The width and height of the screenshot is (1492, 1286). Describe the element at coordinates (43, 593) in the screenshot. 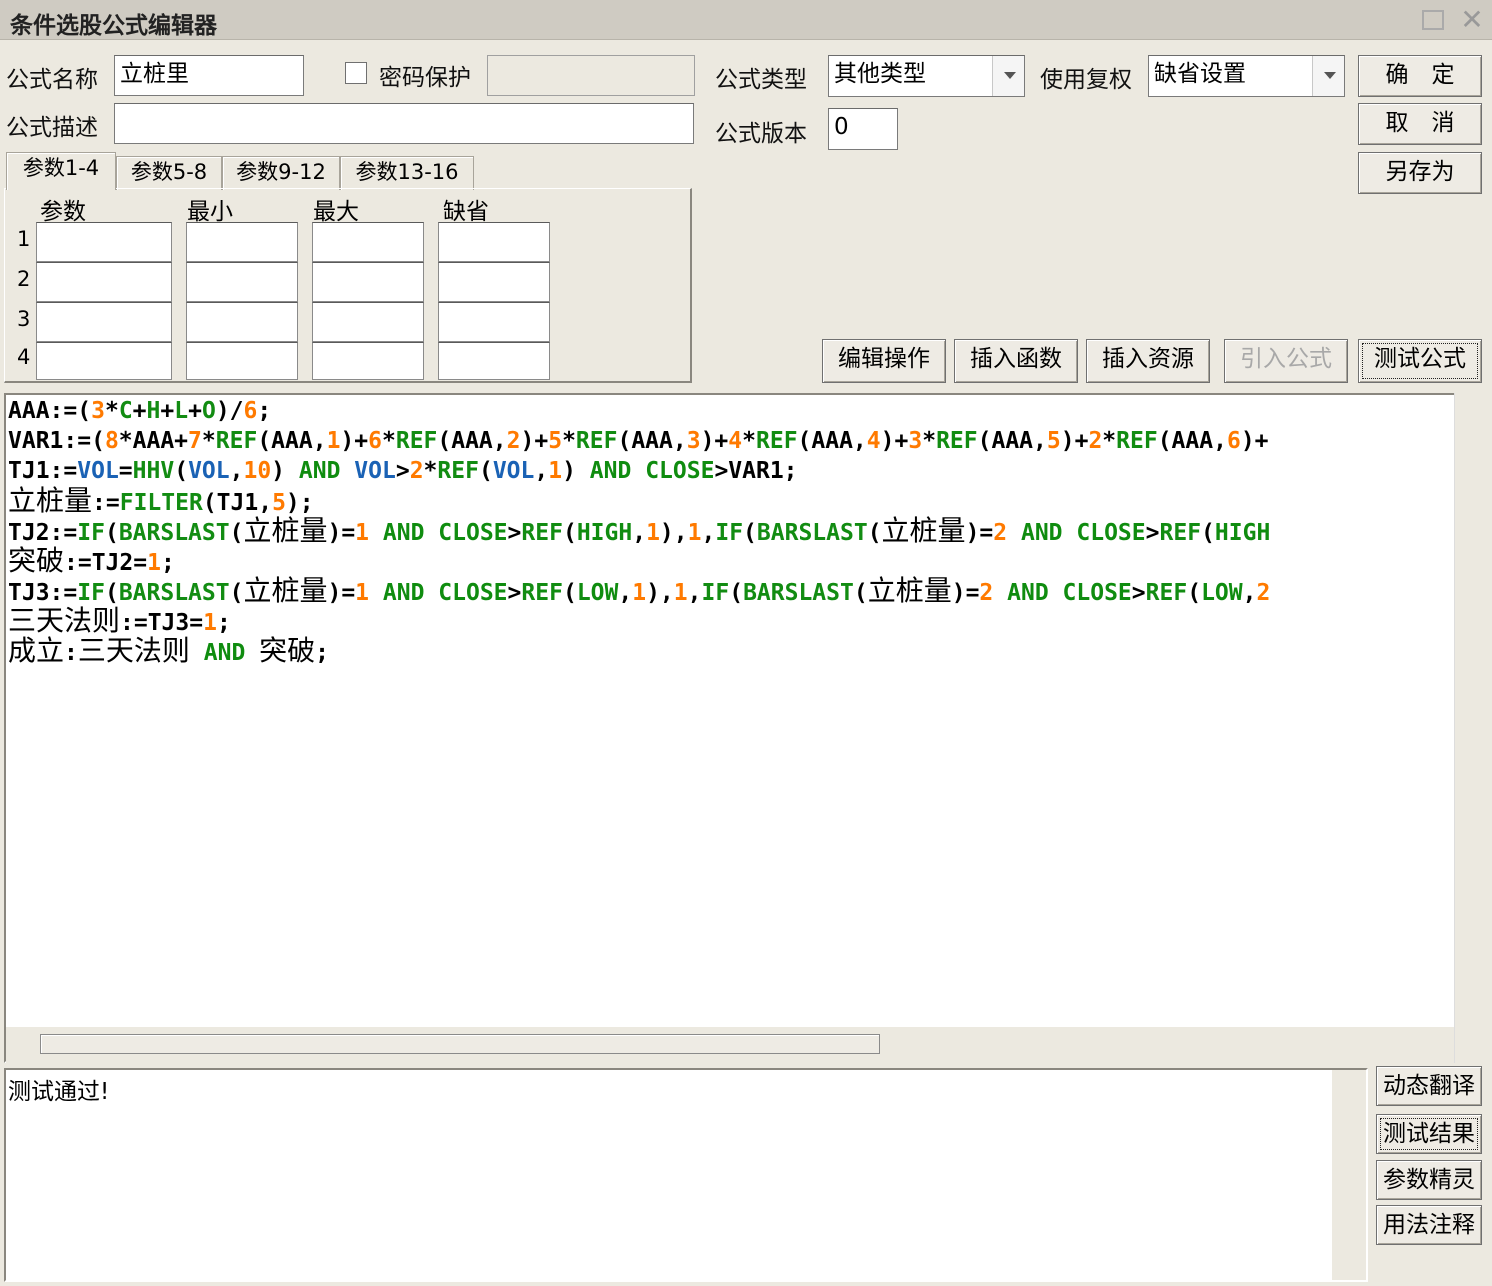

I see `code-token: TJ3:=` at that location.